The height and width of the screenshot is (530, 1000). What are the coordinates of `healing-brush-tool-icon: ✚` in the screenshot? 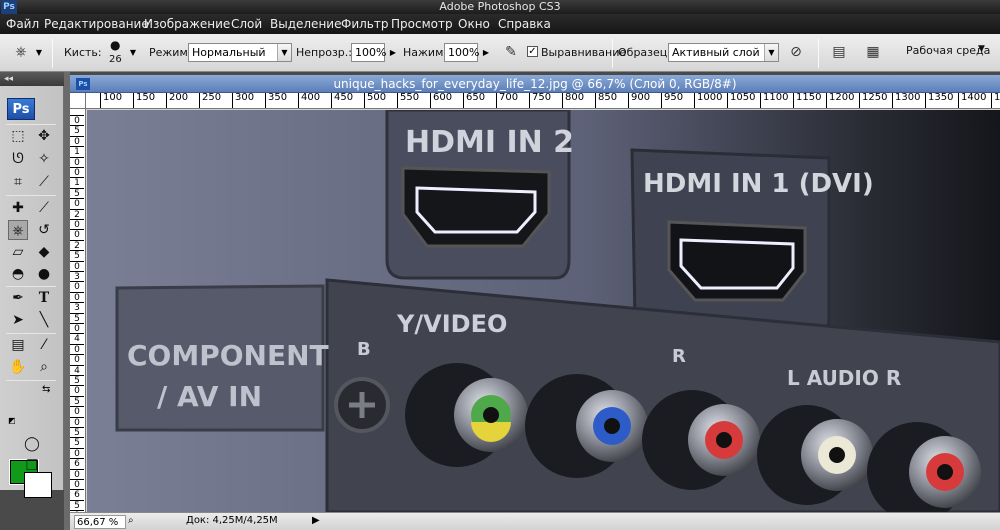 It's located at (18, 208).